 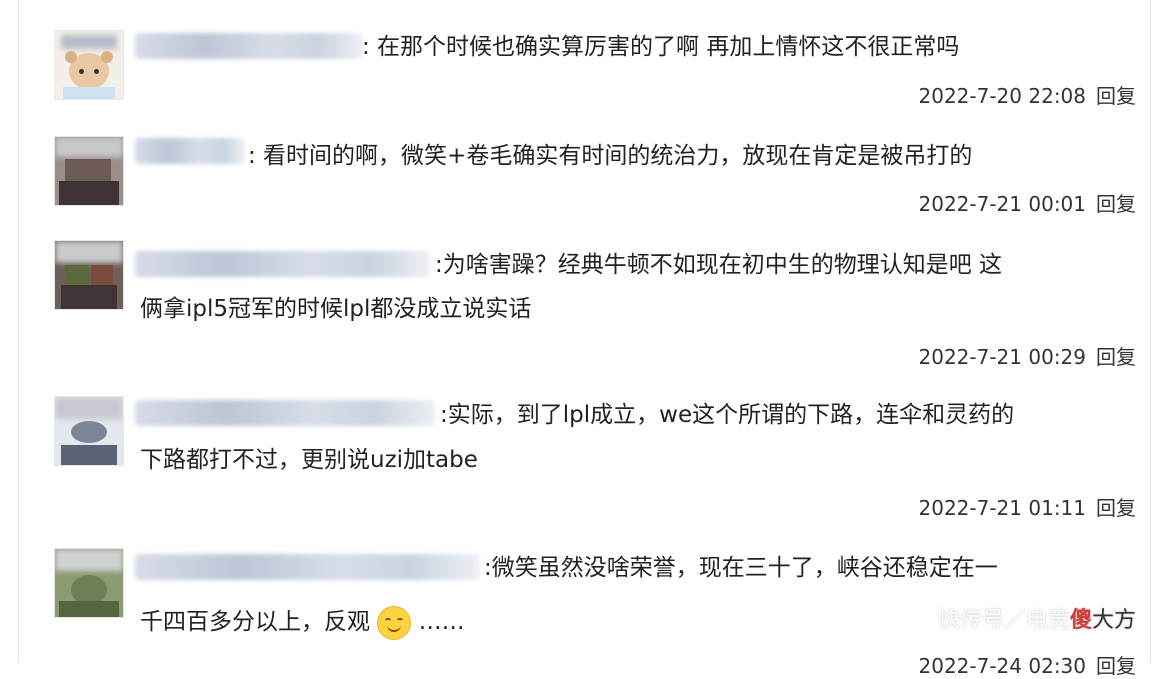 What do you see at coordinates (1150, 331) in the screenshot?
I see `right-border` at bounding box center [1150, 331].